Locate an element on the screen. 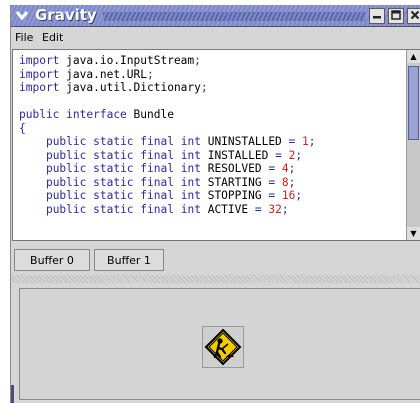 This screenshot has height=403, width=420. tab-buffer-1: Buffer 1 is located at coordinates (129, 260).